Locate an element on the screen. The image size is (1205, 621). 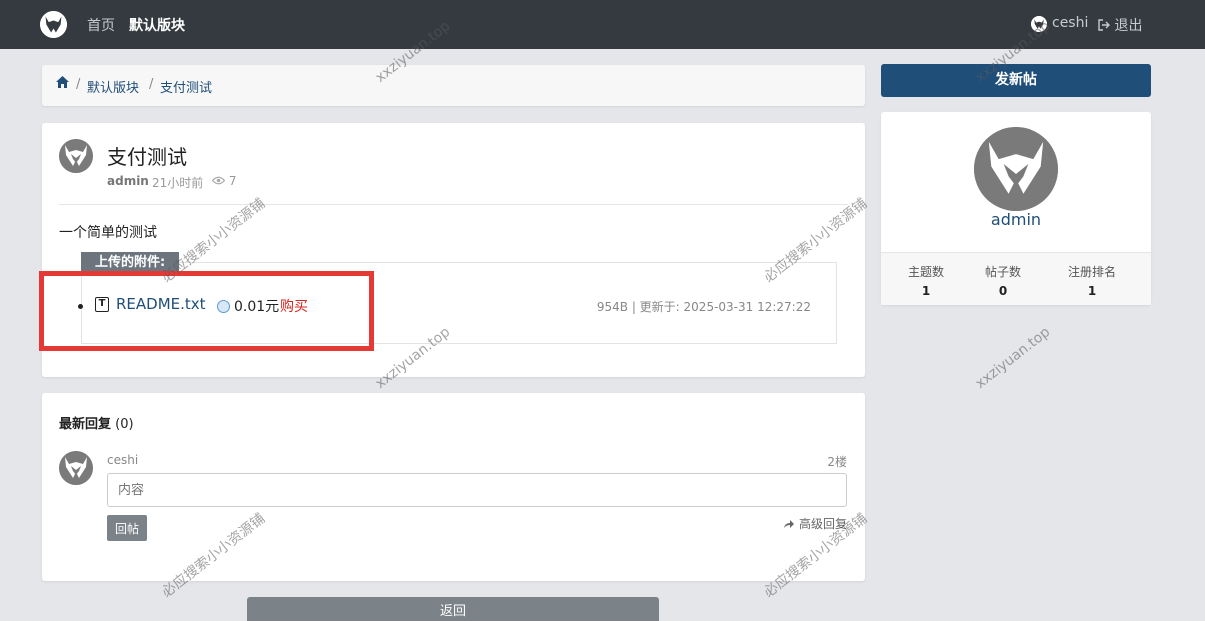
thread-body: 一个简单的测试 is located at coordinates (108, 233).